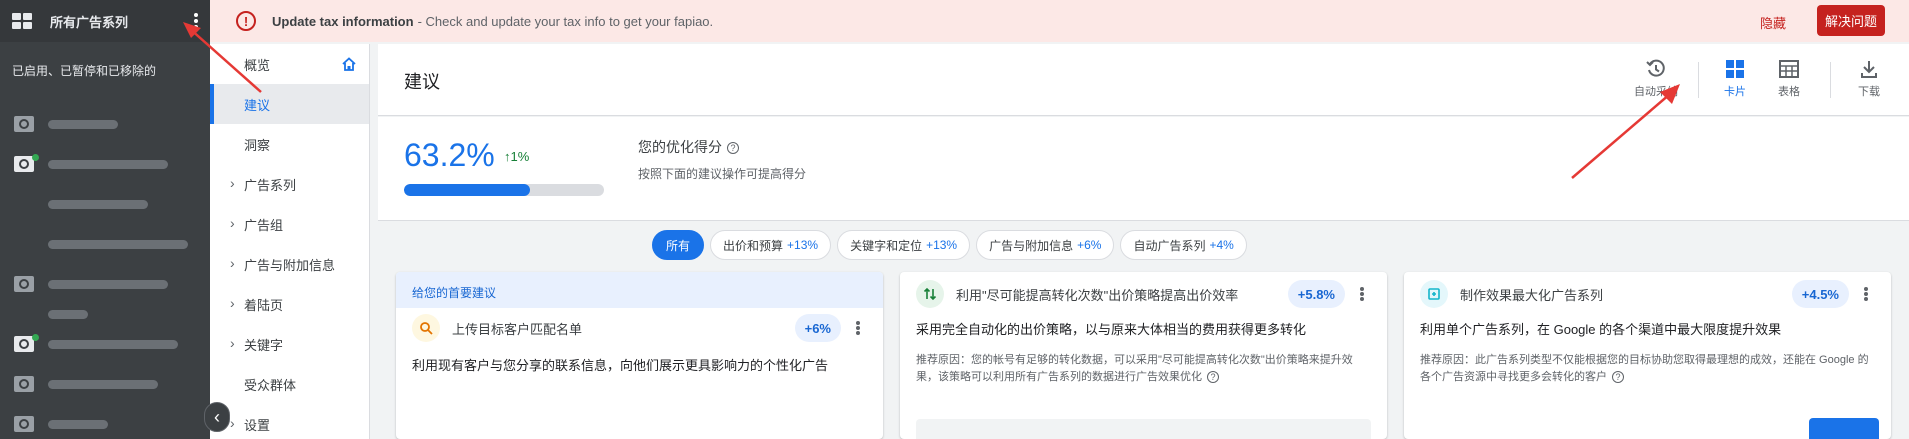 Image resolution: width=1909 pixels, height=439 pixels. Describe the element at coordinates (1221, 245) in the screenshot. I see `chip-pct: +4%` at that location.